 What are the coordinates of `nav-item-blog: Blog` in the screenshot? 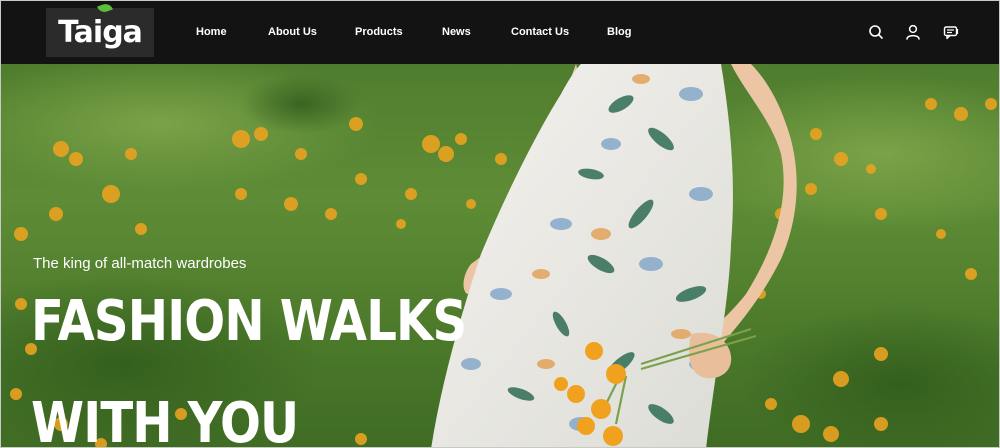 It's located at (619, 32).